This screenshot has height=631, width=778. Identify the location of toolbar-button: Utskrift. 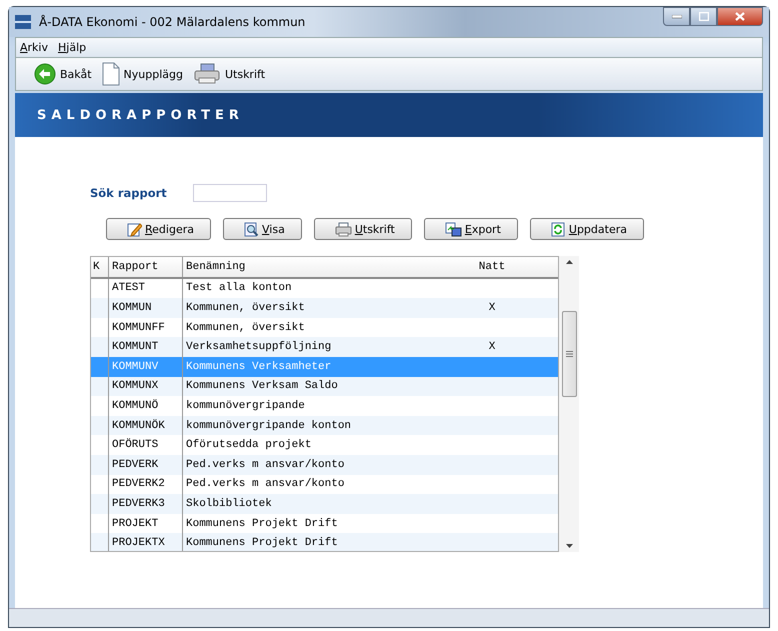
(229, 74).